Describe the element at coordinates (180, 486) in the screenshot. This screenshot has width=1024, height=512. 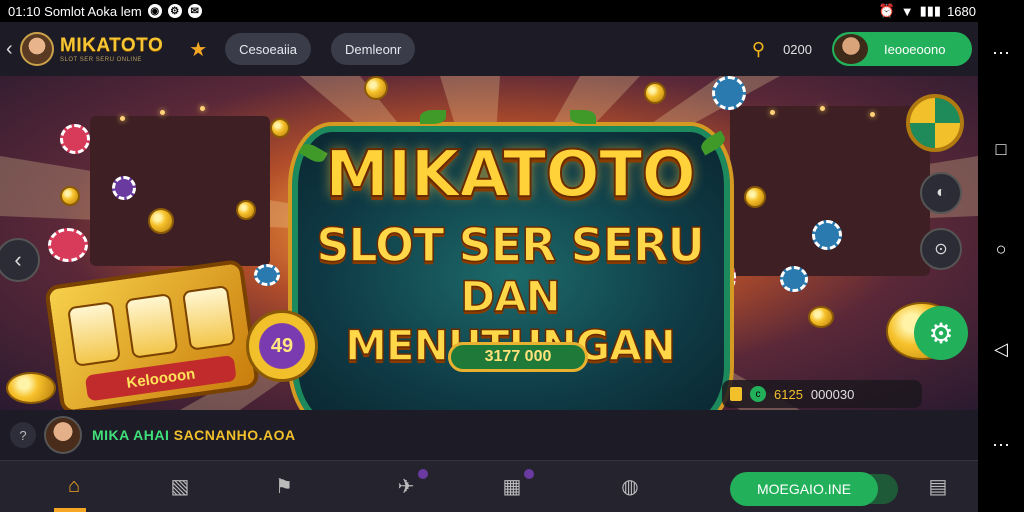
I see `tab-games-icon: ▧` at that location.